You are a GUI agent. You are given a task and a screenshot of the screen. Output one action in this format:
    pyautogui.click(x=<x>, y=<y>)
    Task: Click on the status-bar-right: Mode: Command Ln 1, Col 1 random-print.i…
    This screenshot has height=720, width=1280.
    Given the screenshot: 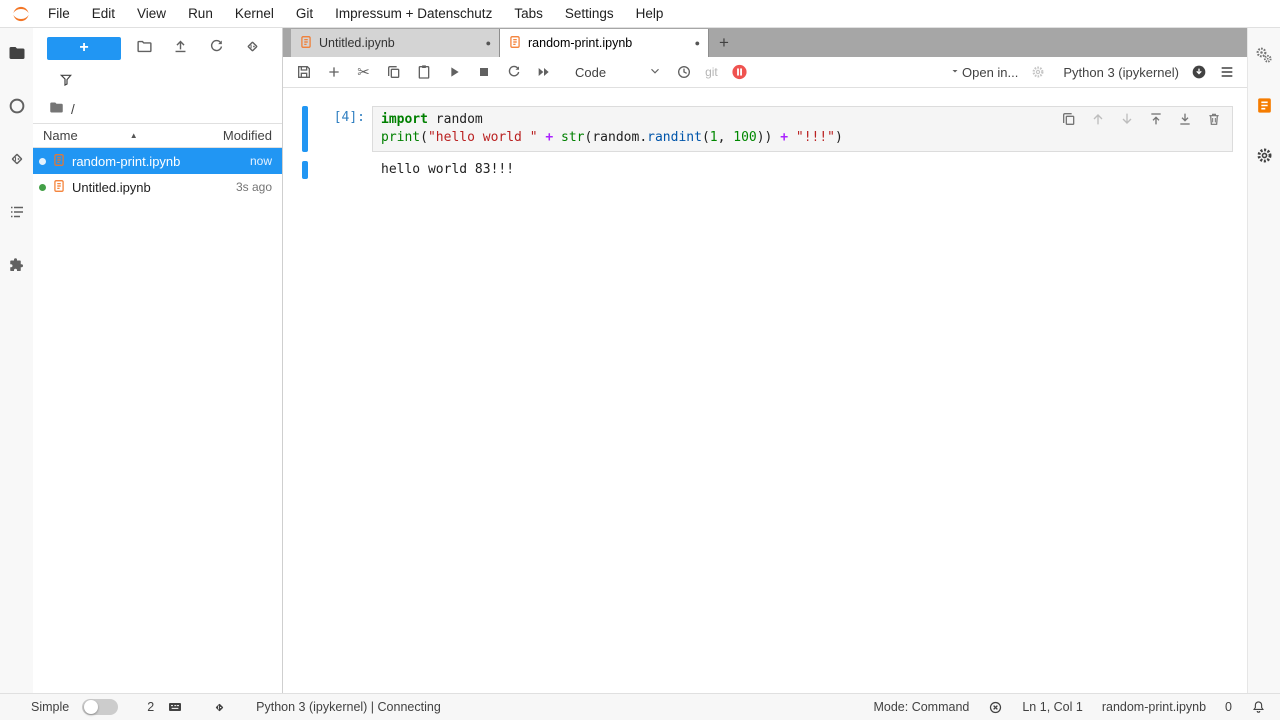 What is the action you would take?
    pyautogui.click(x=1069, y=707)
    